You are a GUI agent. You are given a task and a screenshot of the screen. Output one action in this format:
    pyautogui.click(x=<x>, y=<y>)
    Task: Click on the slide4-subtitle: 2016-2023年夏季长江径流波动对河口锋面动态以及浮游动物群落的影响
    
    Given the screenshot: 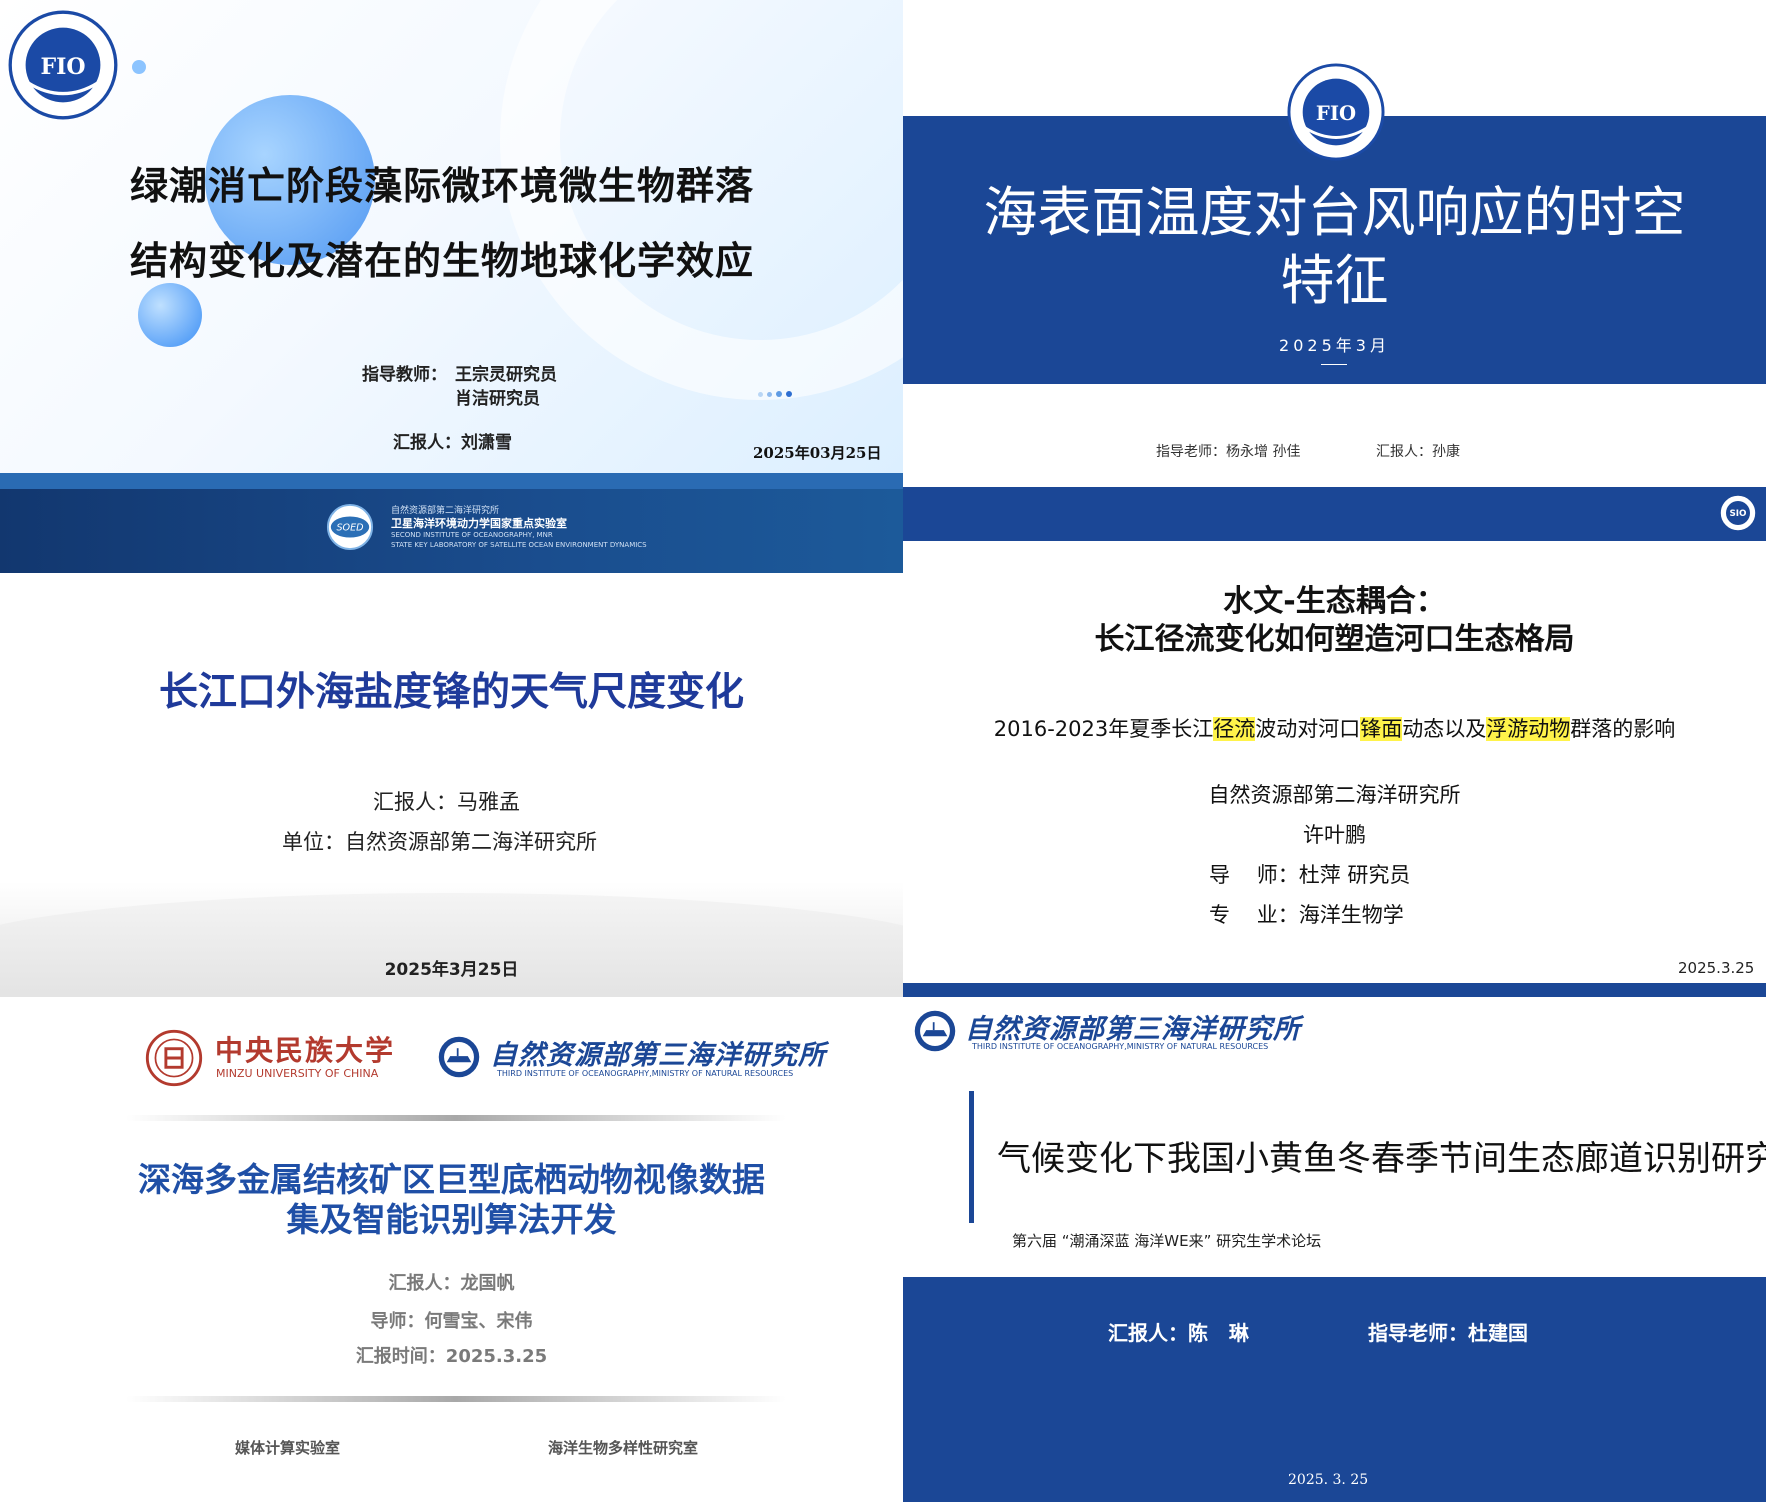 What is the action you would take?
    pyautogui.click(x=1334, y=728)
    